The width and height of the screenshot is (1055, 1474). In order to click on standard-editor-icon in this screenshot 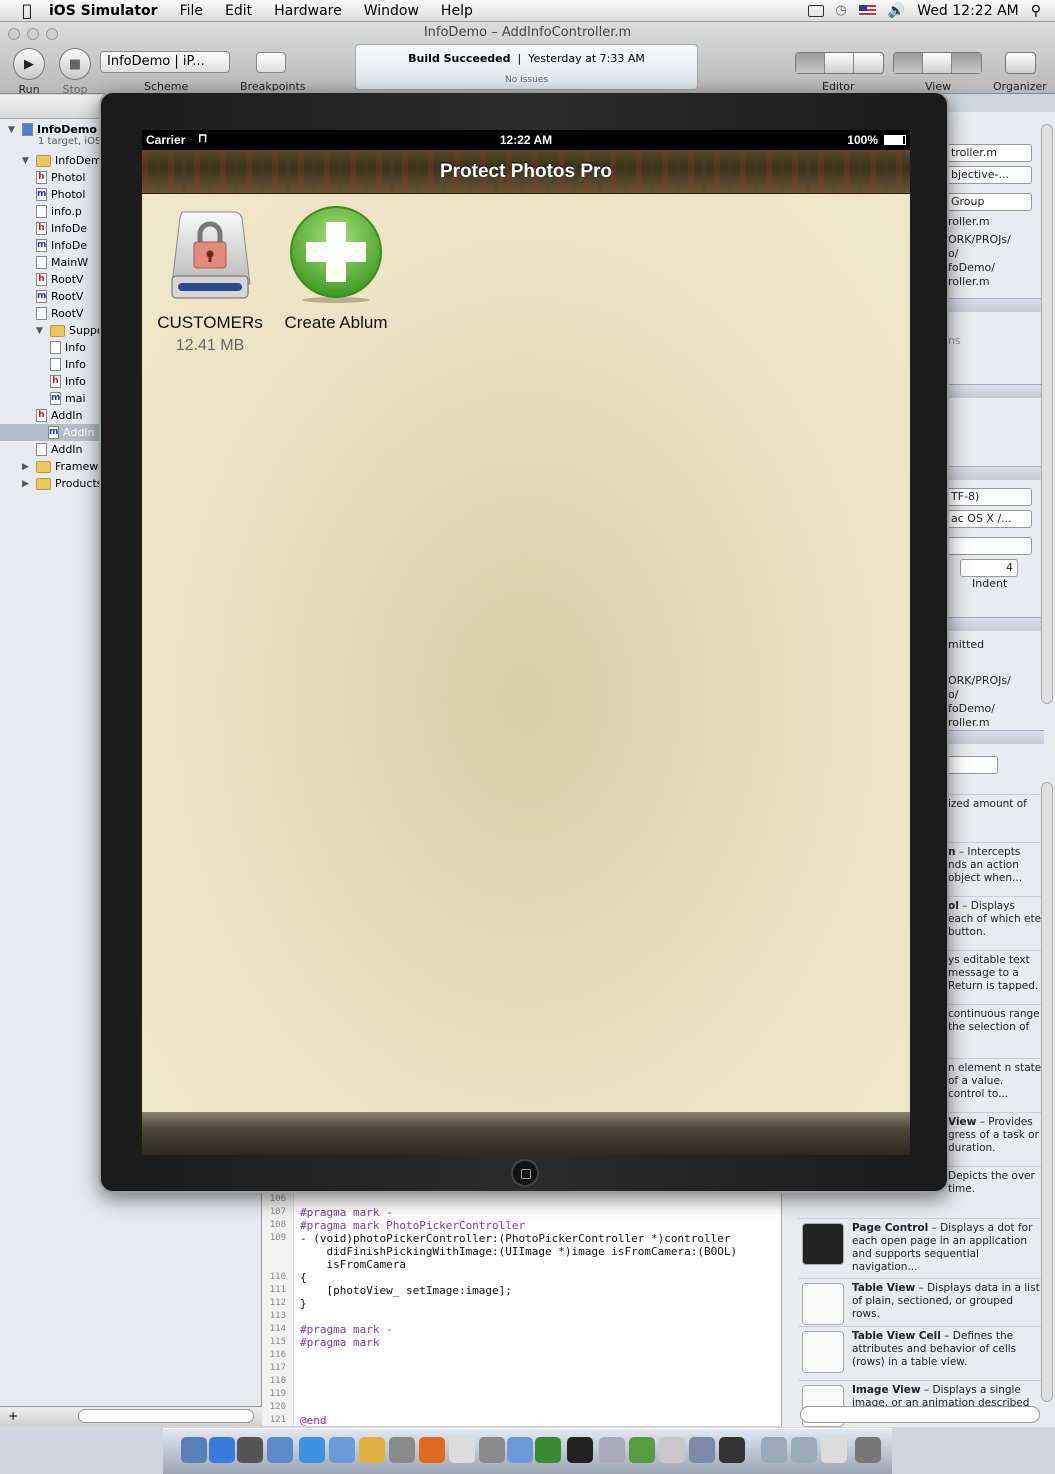, I will do `click(810, 63)`.